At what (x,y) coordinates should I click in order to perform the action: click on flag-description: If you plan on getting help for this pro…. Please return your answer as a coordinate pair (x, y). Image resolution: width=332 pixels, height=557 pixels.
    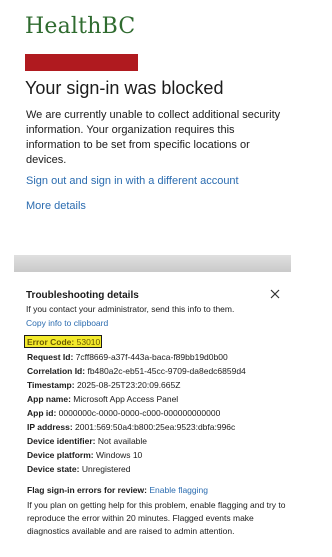
    Looking at the image, I should click on (156, 518).